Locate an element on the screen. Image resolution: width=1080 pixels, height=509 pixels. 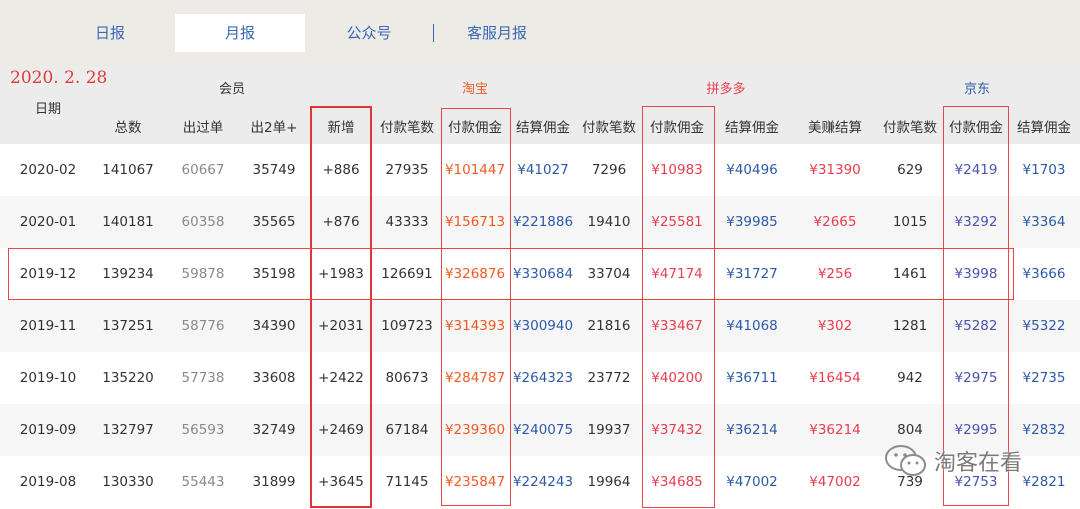
member-total: 140181 is located at coordinates (128, 222).